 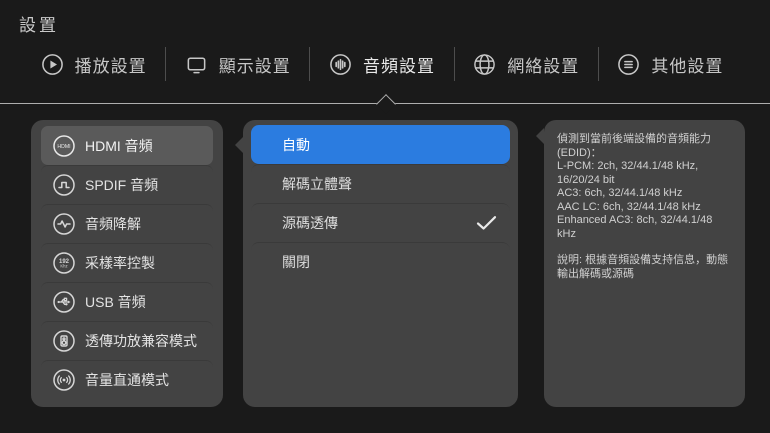 I want to click on amp-speaker-icon, so click(x=64, y=341).